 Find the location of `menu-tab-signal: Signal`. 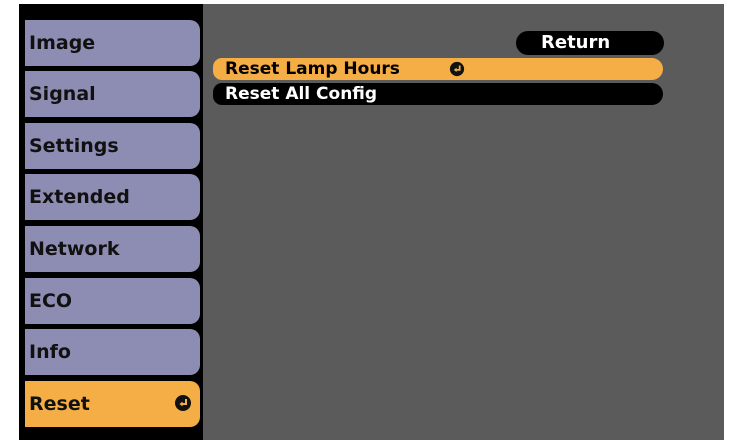

menu-tab-signal: Signal is located at coordinates (112, 94).